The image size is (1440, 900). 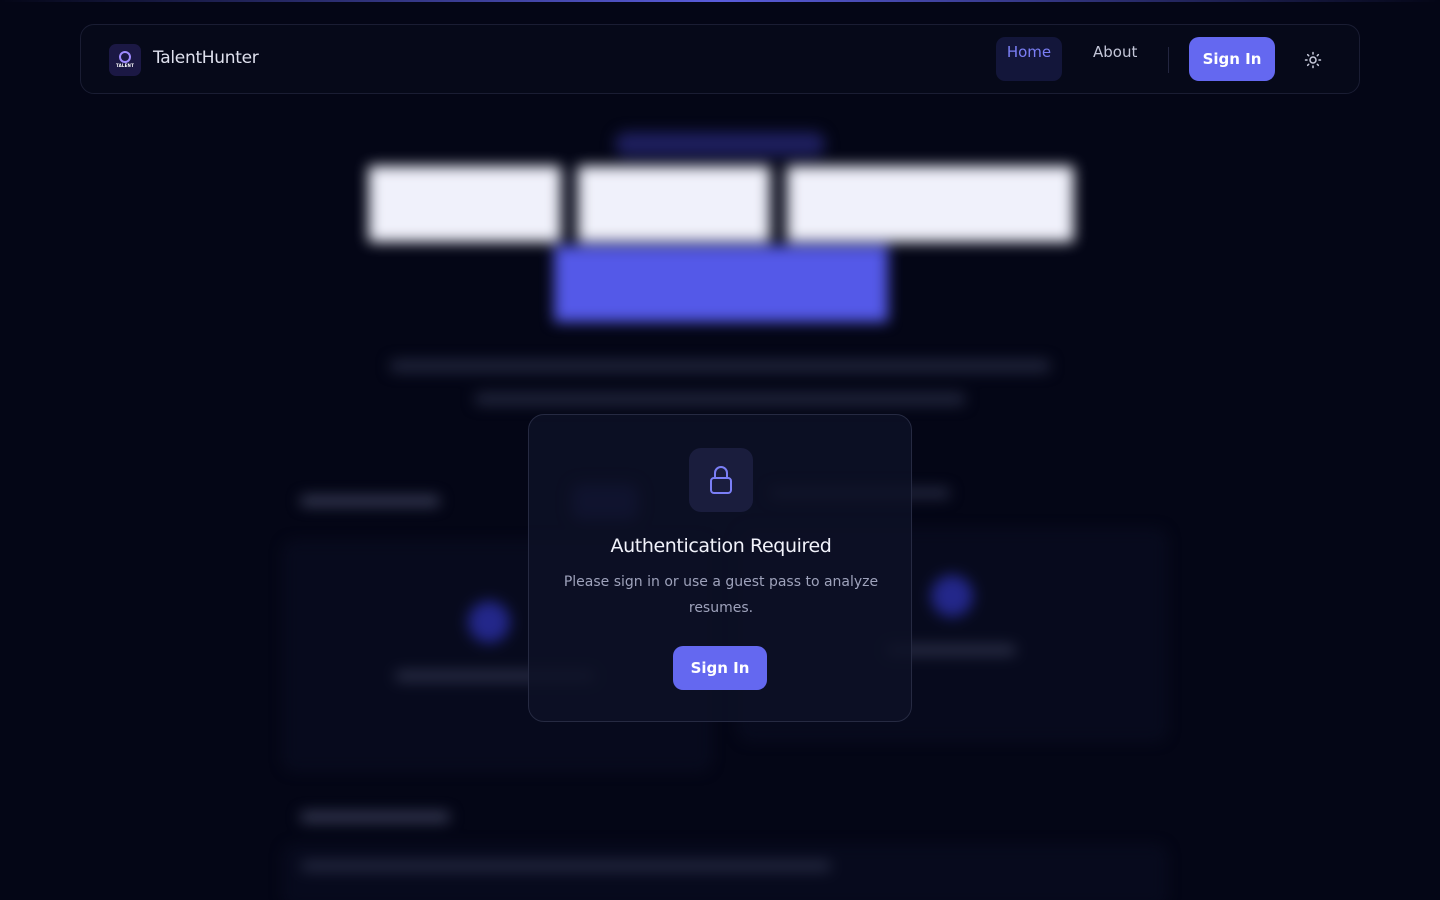 What do you see at coordinates (721, 205) in the screenshot?
I see `hero-title-blurred: ████ ████ ██████` at bounding box center [721, 205].